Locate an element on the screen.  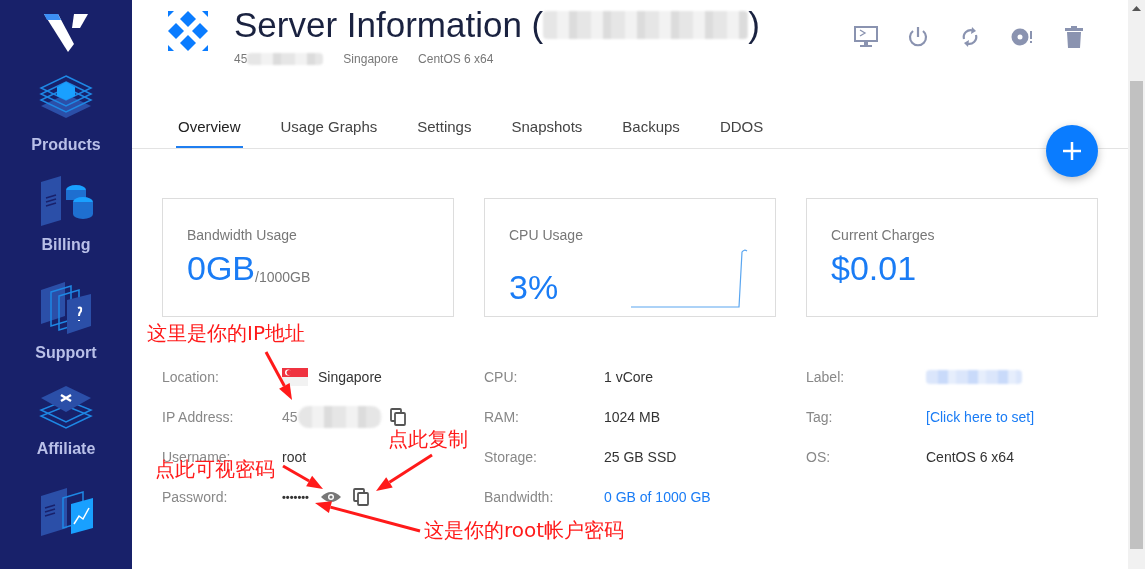
chat-cards-icon is located at coordinates (66, 308).